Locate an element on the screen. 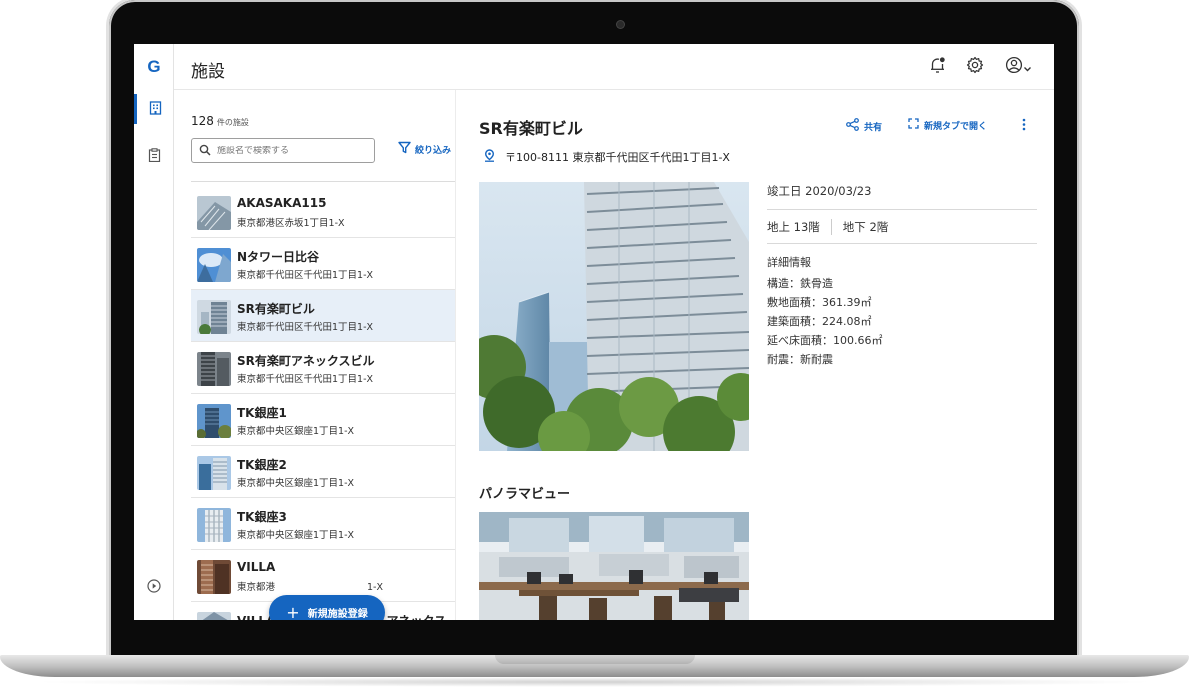 The width and height of the screenshot is (1189, 696). more-vert-icon is located at coordinates (1024, 126).